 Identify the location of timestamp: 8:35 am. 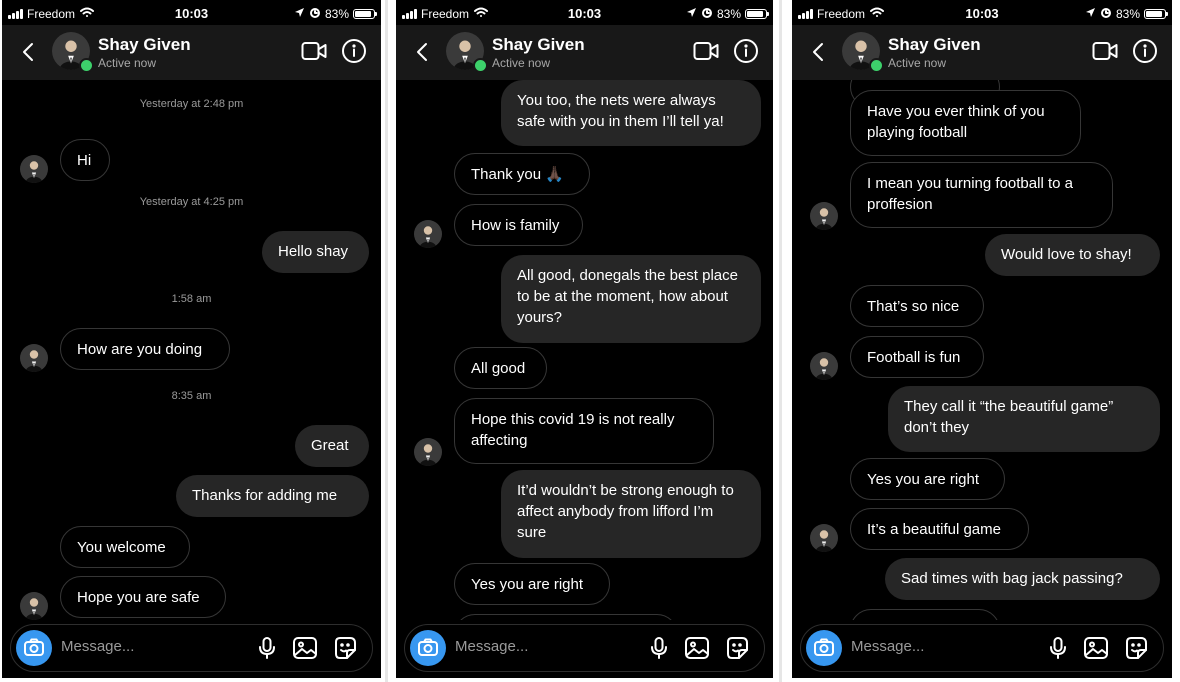
(191, 396).